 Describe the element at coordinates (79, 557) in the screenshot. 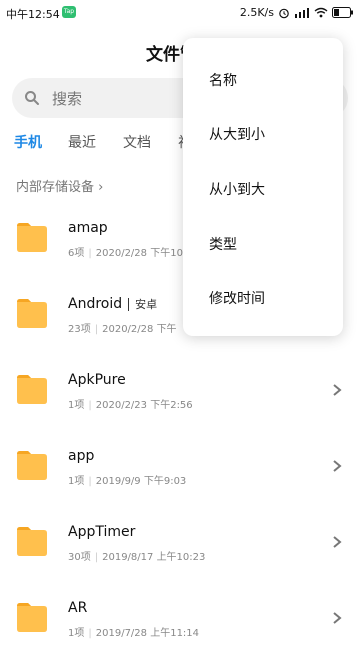

I see `item-count: 30项` at that location.